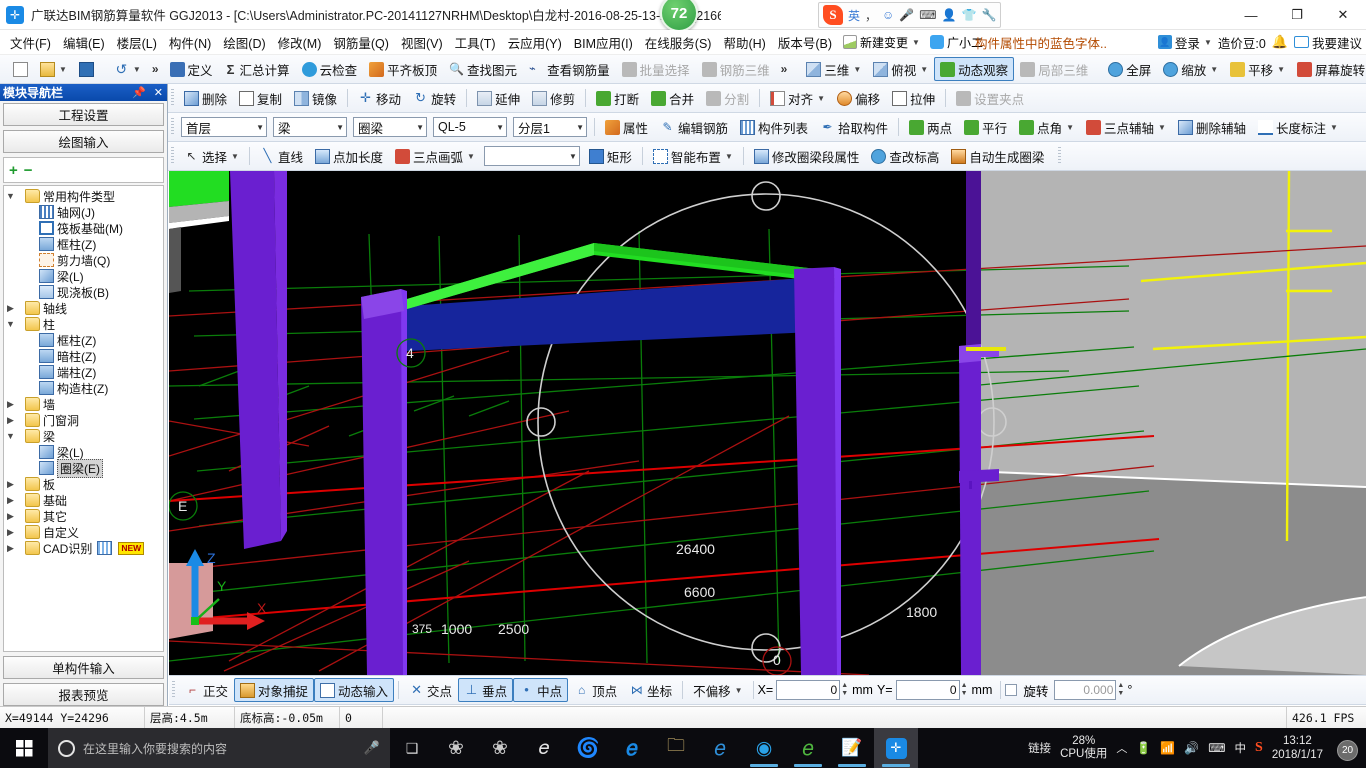 The width and height of the screenshot is (1366, 768). Describe the element at coordinates (257, 69) in the screenshot. I see `summary-calc-button: Σ 汇总计算` at that location.